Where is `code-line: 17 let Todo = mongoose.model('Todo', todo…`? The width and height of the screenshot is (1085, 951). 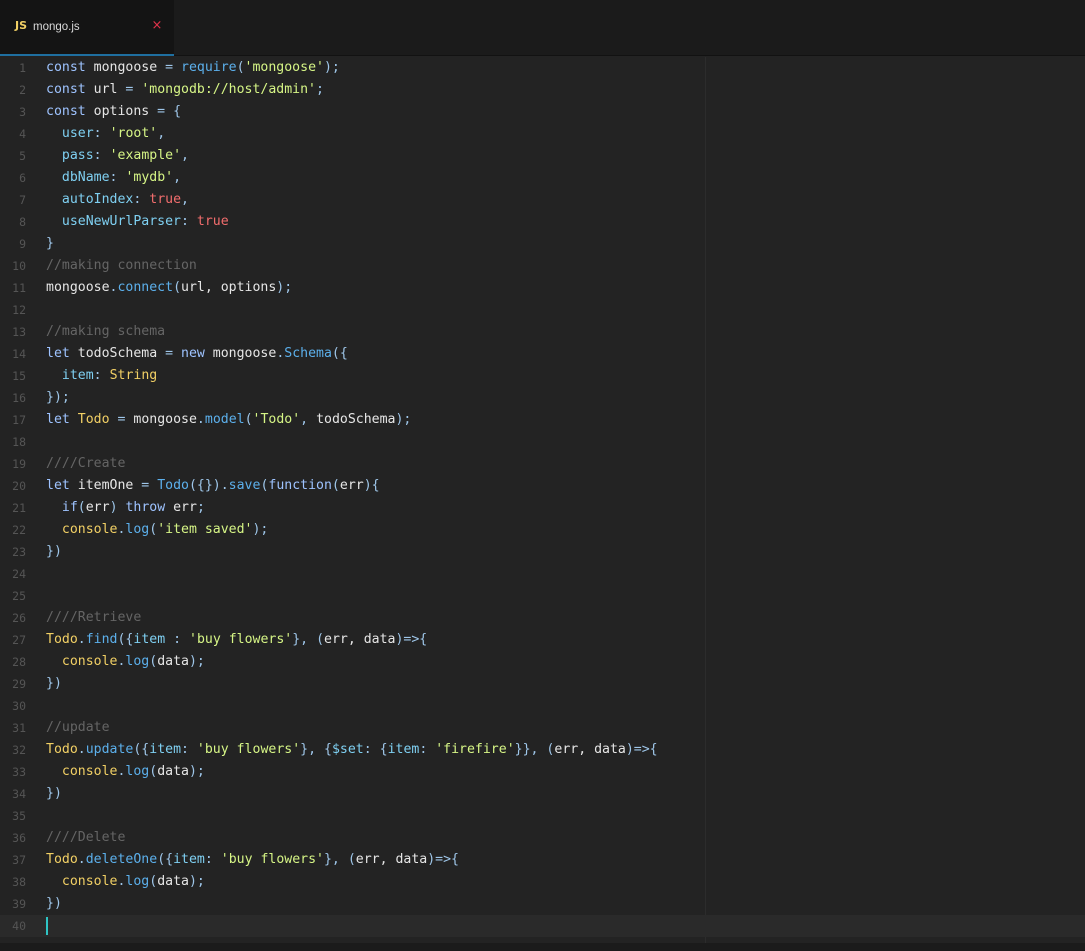
code-line: 17 let Todo = mongoose.model('Todo', todo… is located at coordinates (542, 420).